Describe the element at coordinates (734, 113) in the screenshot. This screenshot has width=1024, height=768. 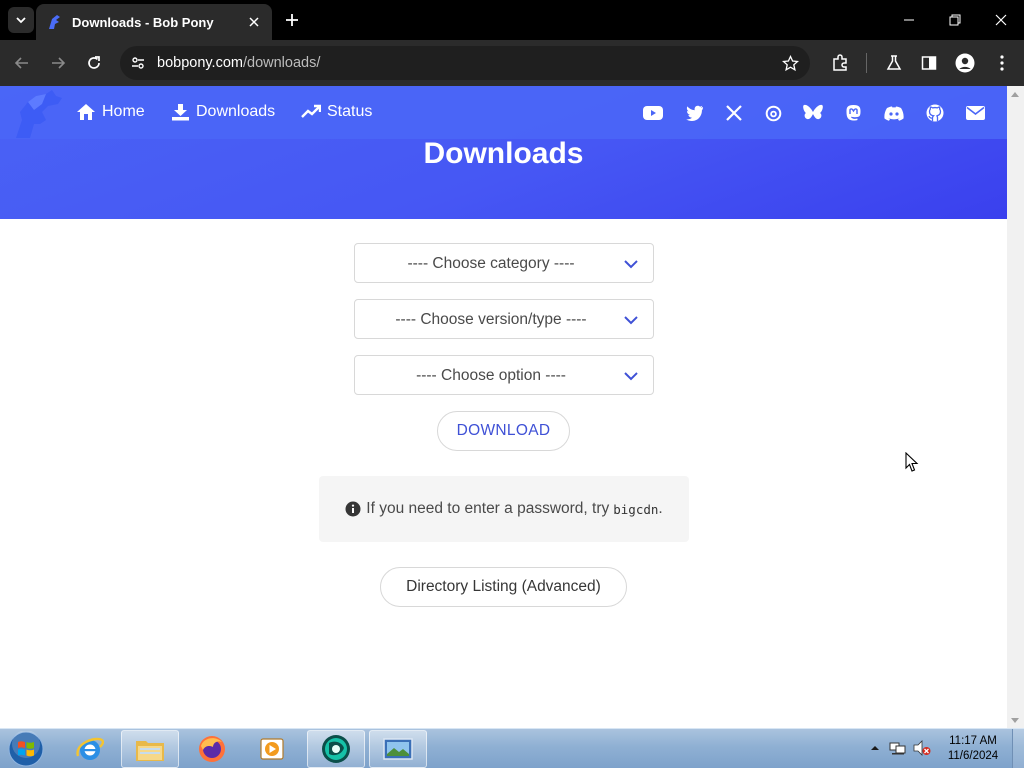
I see `x-icon` at that location.